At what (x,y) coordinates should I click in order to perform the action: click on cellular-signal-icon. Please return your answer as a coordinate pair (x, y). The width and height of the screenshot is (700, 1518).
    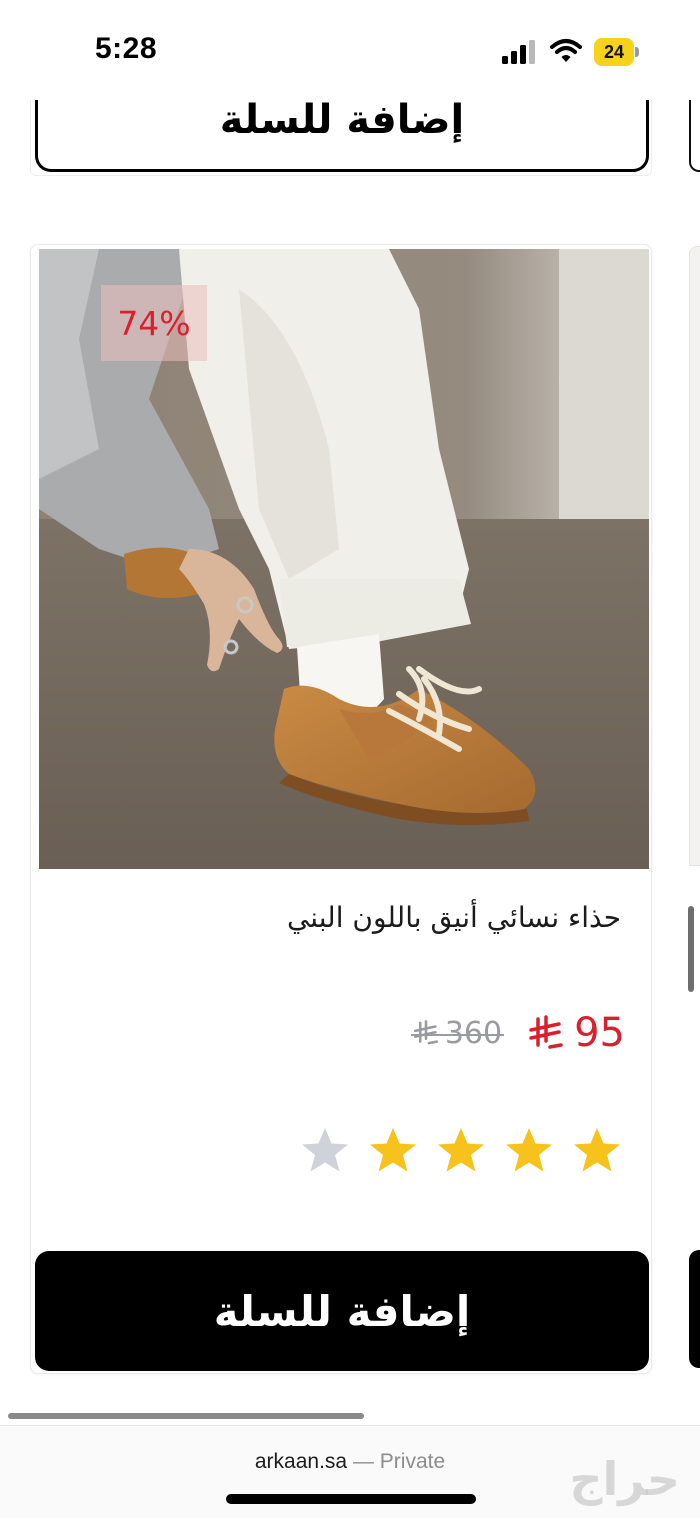
    Looking at the image, I should click on (518, 52).